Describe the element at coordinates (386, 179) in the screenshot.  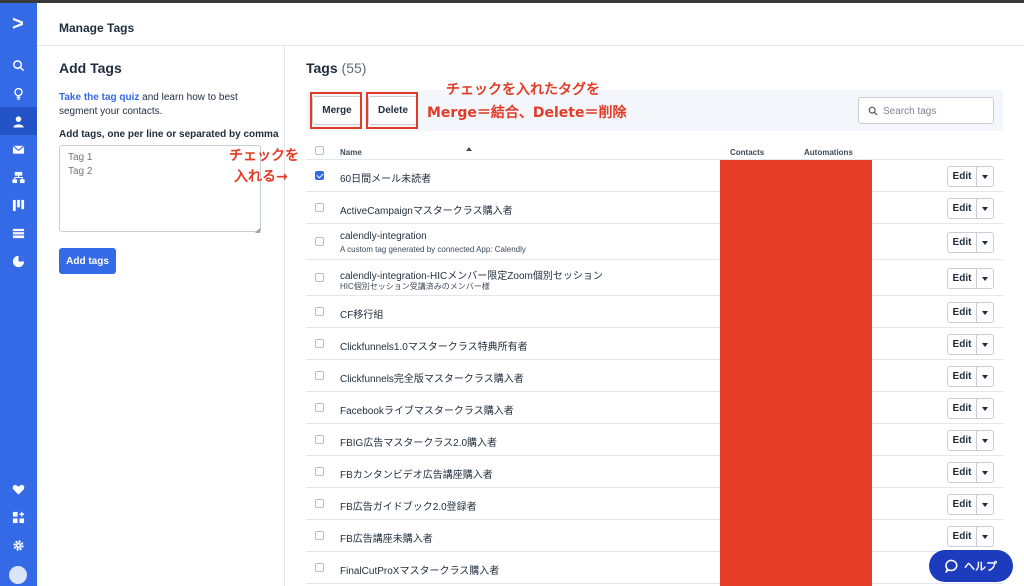
I see `tag-name: 60日間メール未読者` at that location.